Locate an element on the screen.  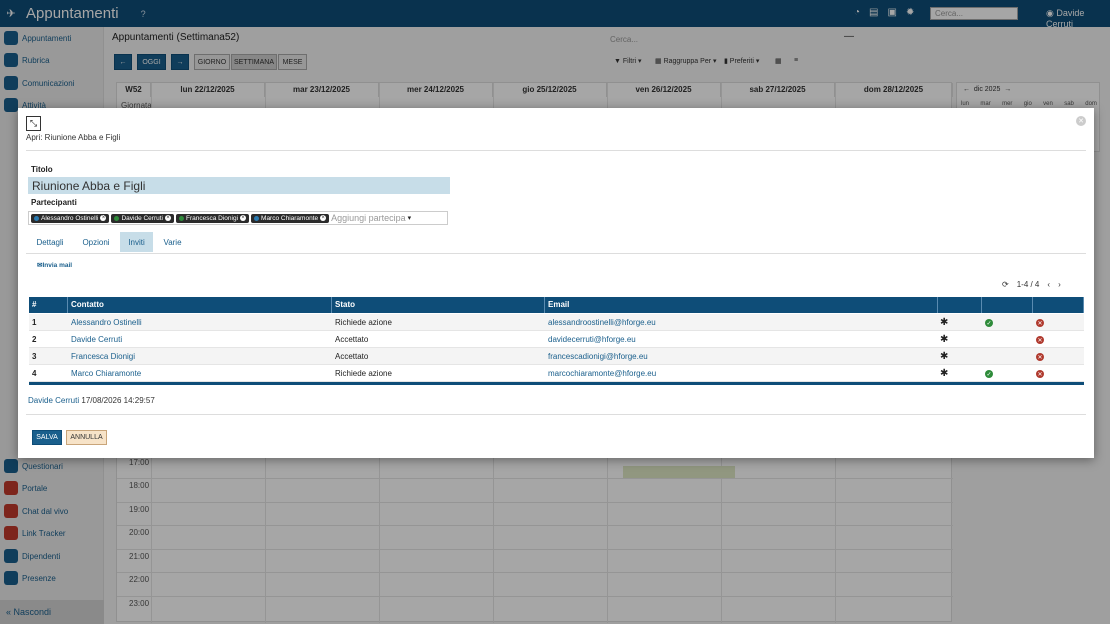
contact-link: Francesca Dionigi is located at coordinates (103, 356).